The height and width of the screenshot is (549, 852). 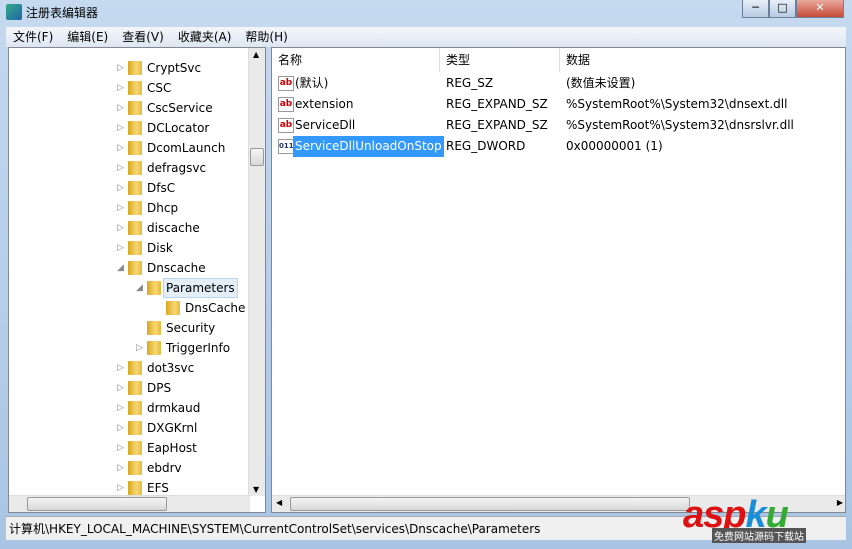 I want to click on menu-file: 文件(F), so click(x=33, y=37).